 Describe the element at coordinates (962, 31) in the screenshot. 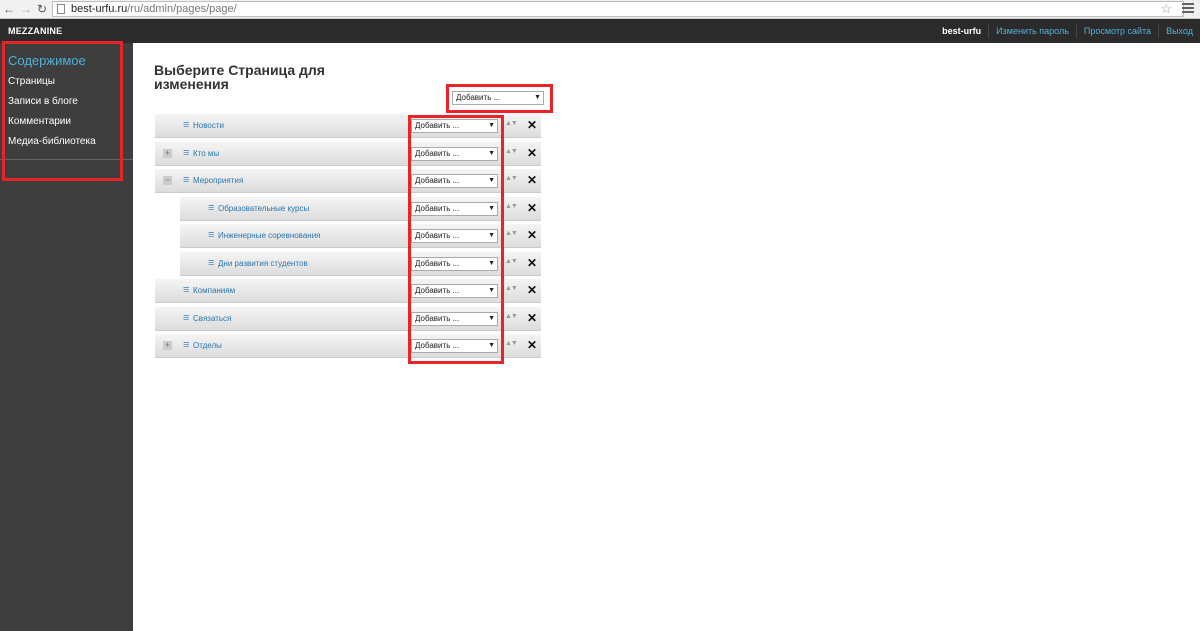

I see `current-user: best-urfu` at that location.